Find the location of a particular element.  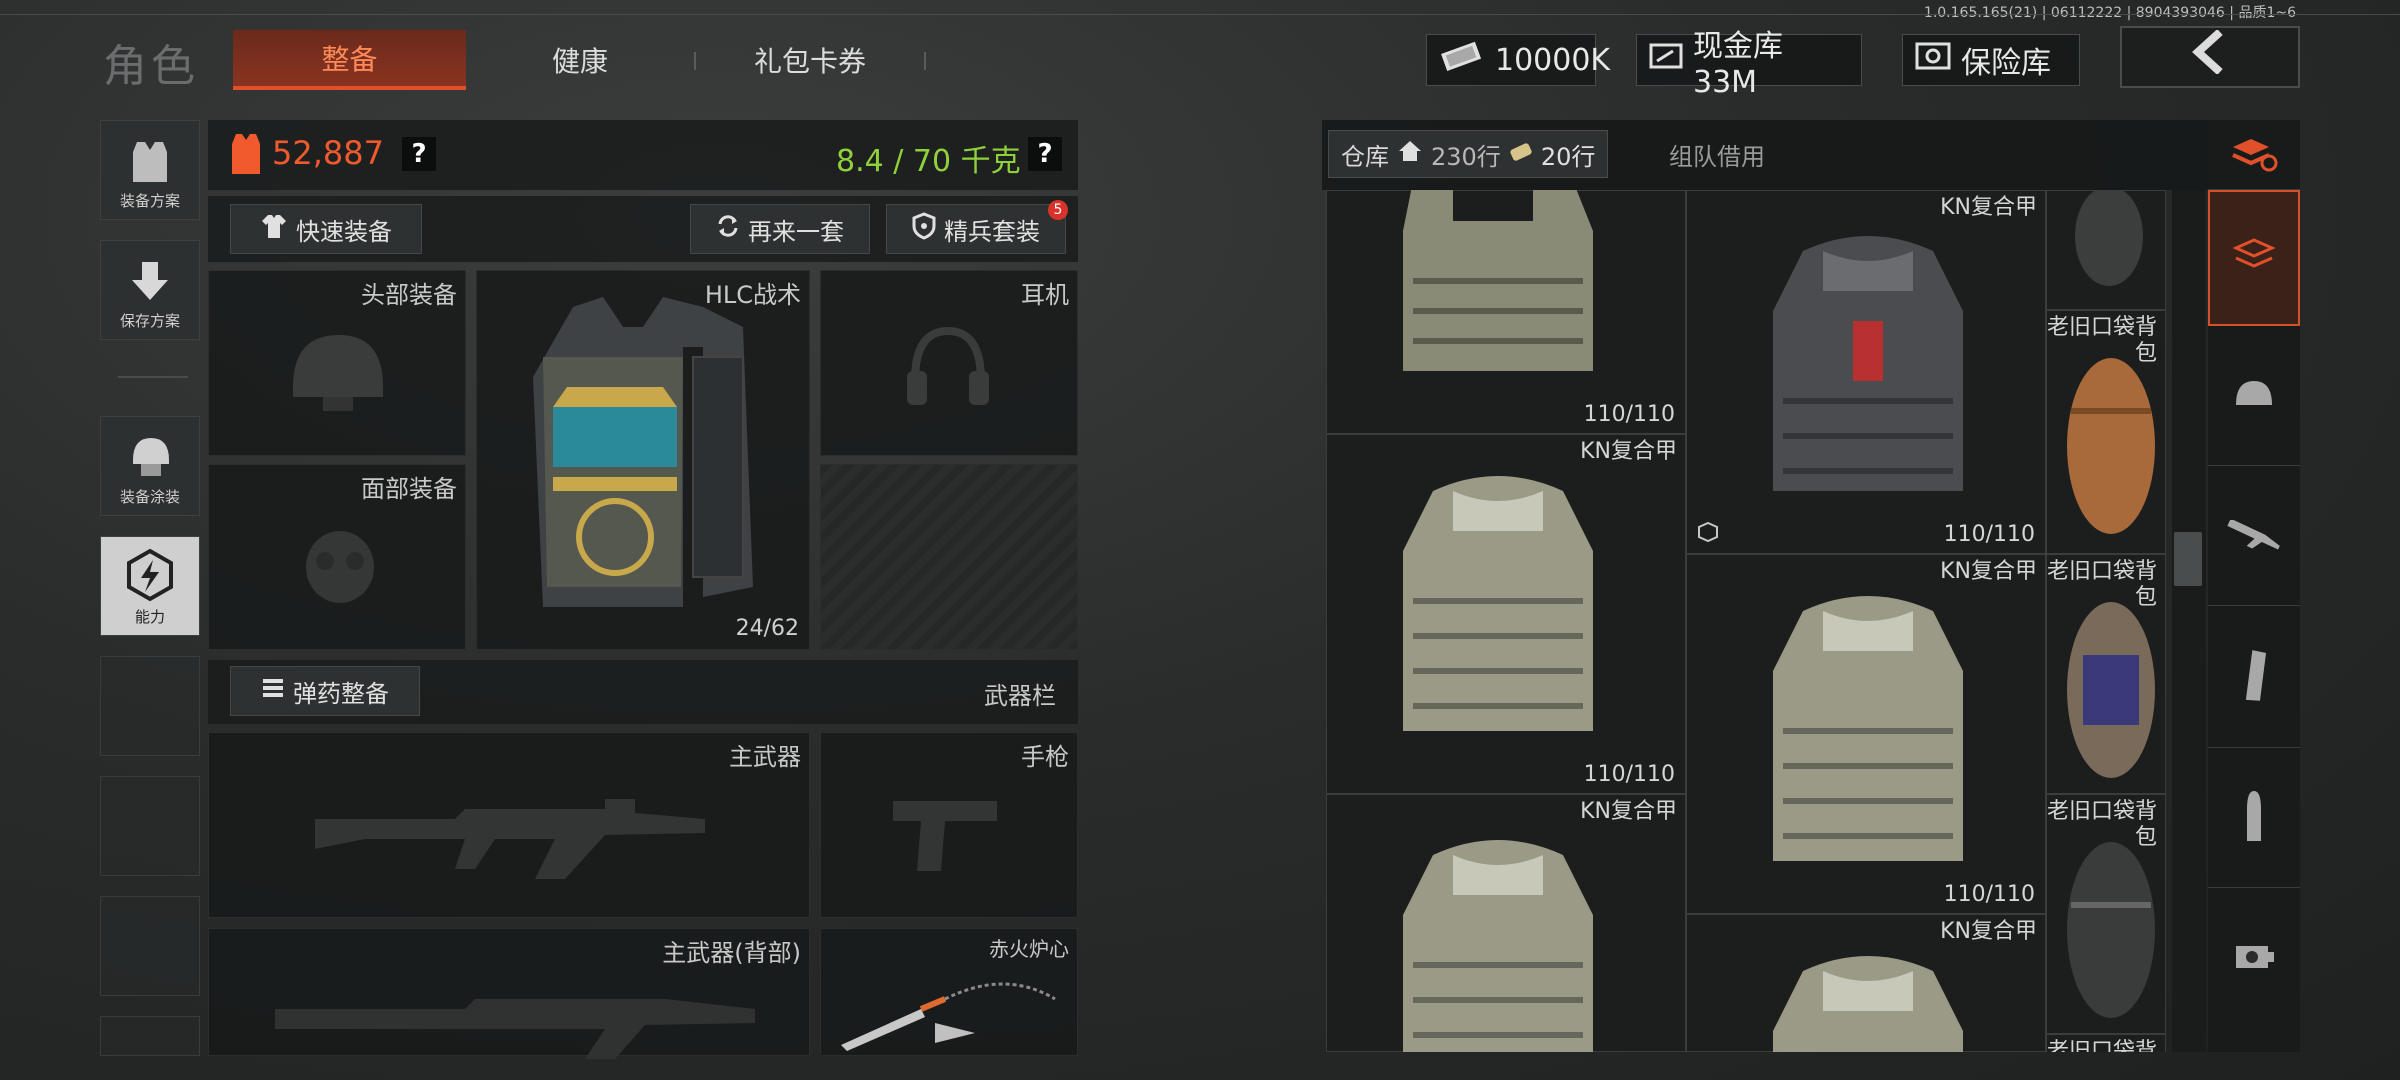

value-help-button: ? is located at coordinates (419, 154).